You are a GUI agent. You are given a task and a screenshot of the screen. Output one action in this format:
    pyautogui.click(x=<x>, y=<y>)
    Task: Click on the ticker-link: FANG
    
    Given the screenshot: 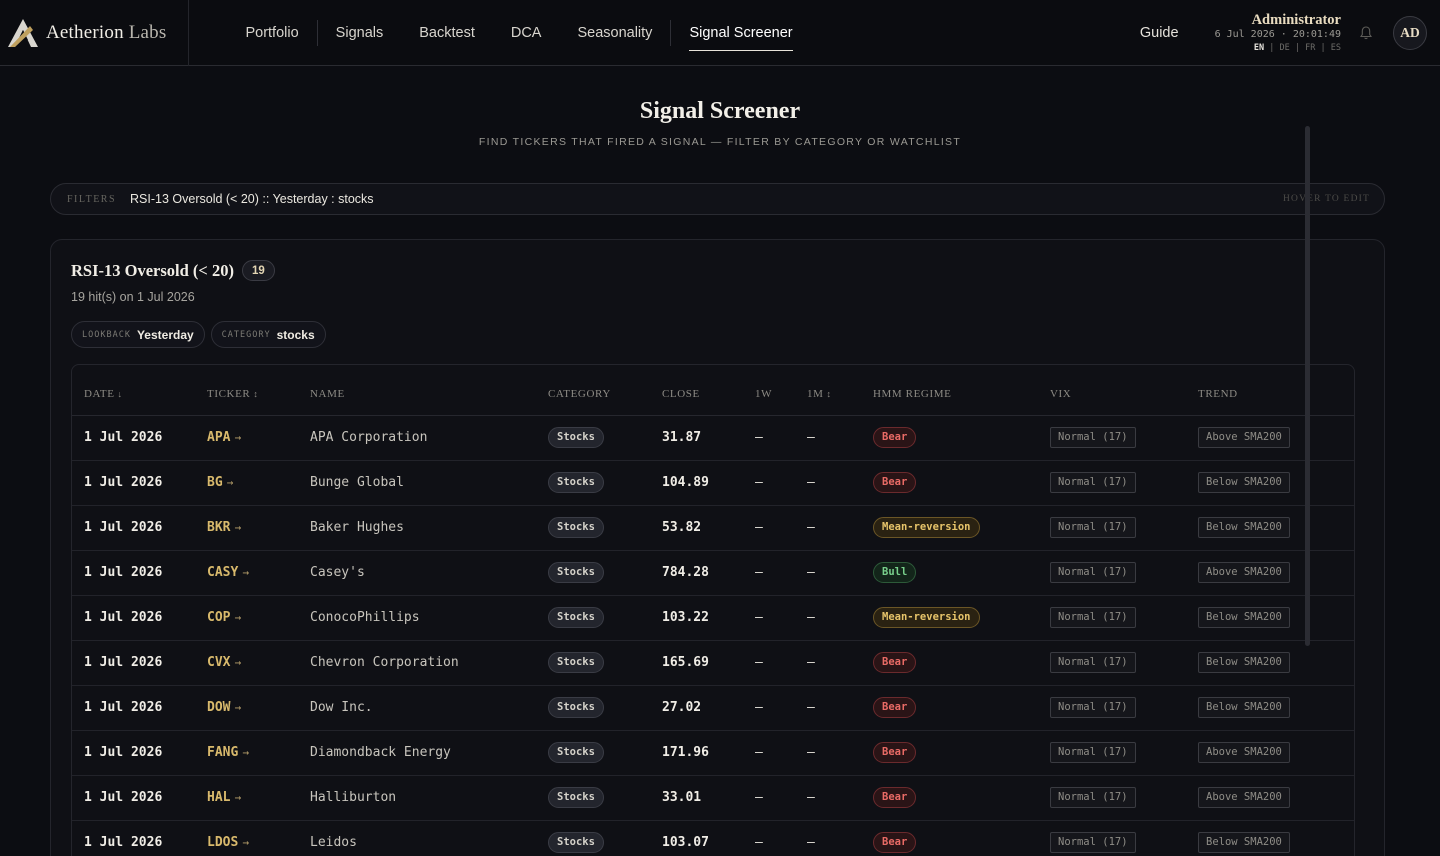 What is the action you would take?
    pyautogui.click(x=222, y=752)
    